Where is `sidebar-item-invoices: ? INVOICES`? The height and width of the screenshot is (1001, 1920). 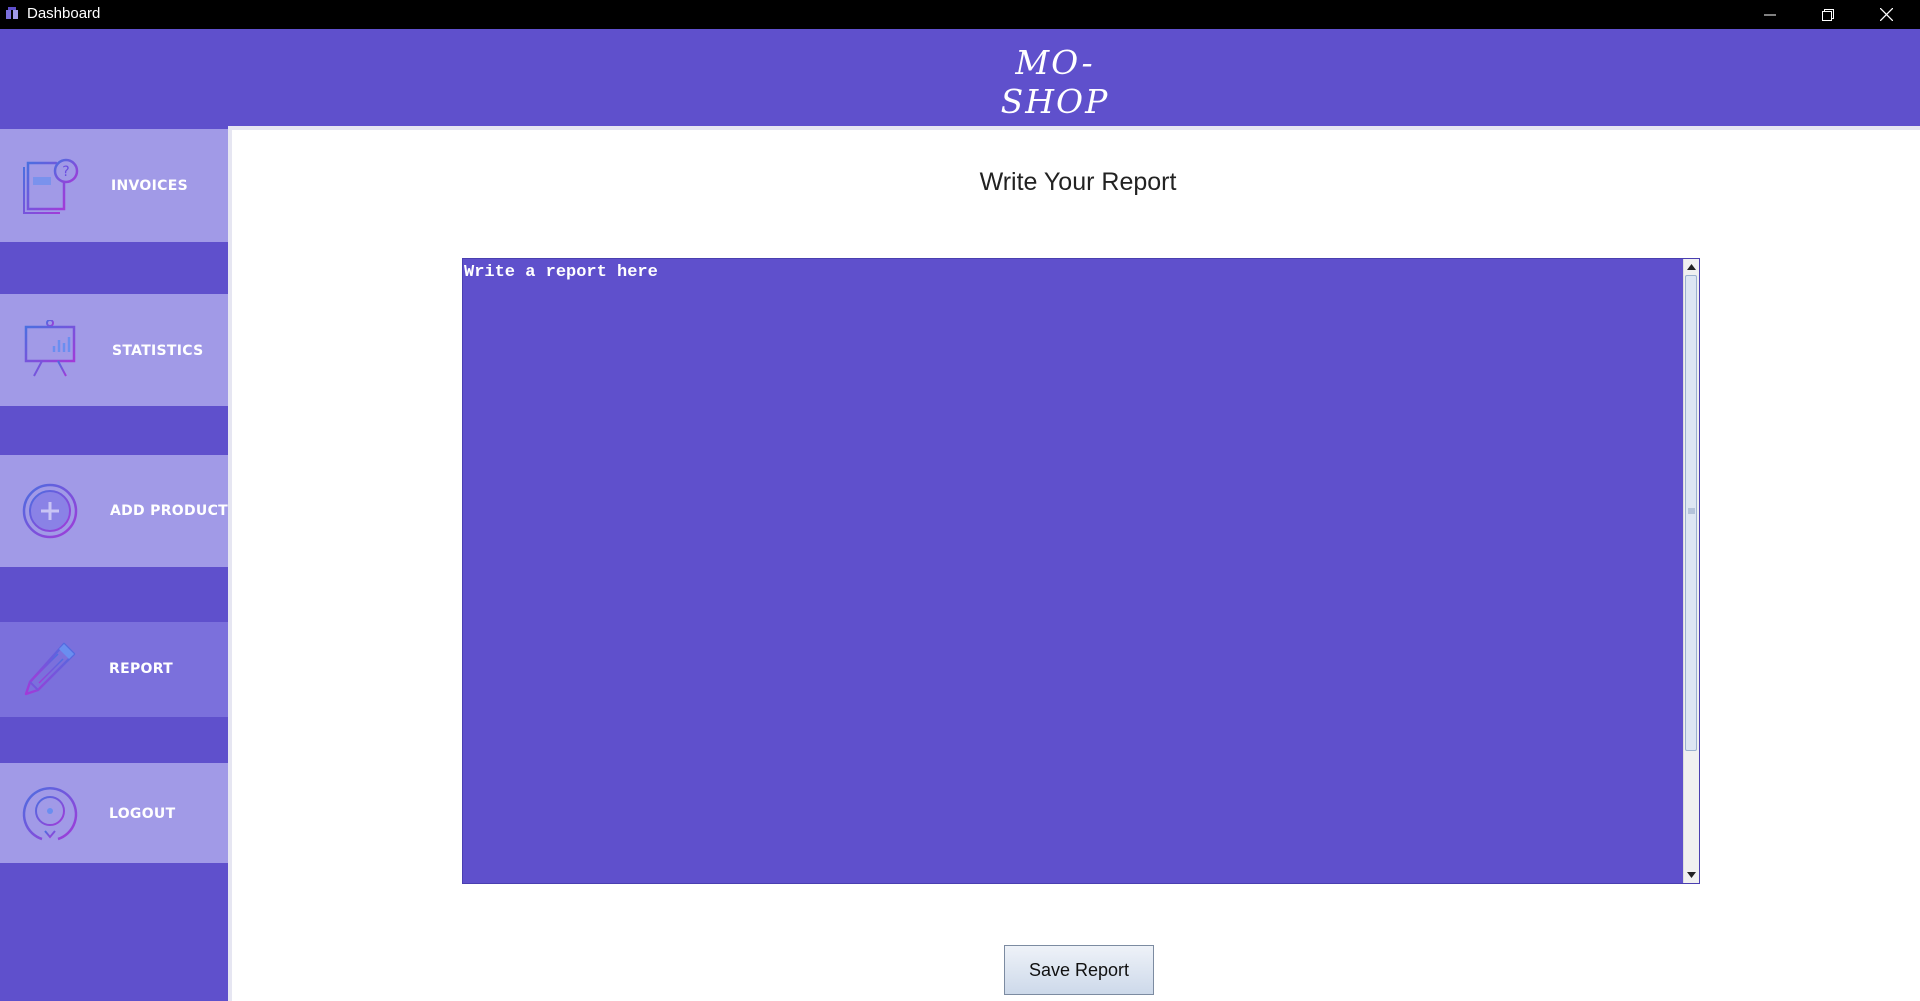 sidebar-item-invoices: ? INVOICES is located at coordinates (114, 185).